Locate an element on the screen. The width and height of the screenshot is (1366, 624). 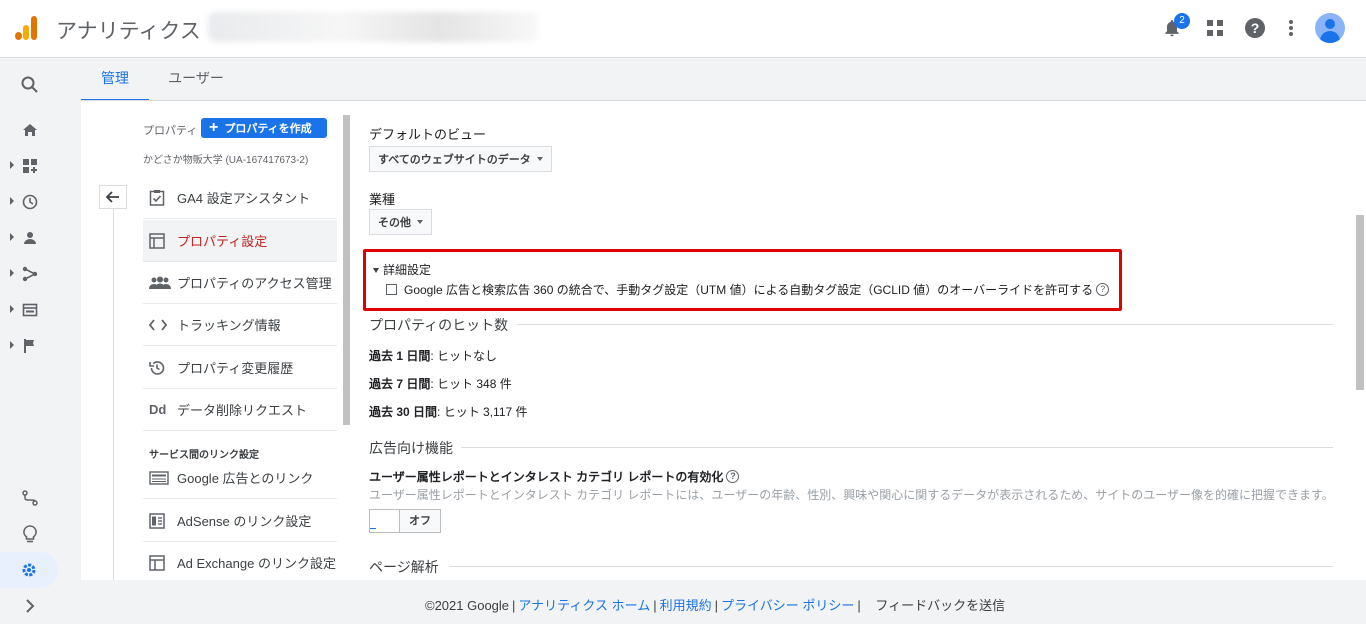
back-button is located at coordinates (113, 197).